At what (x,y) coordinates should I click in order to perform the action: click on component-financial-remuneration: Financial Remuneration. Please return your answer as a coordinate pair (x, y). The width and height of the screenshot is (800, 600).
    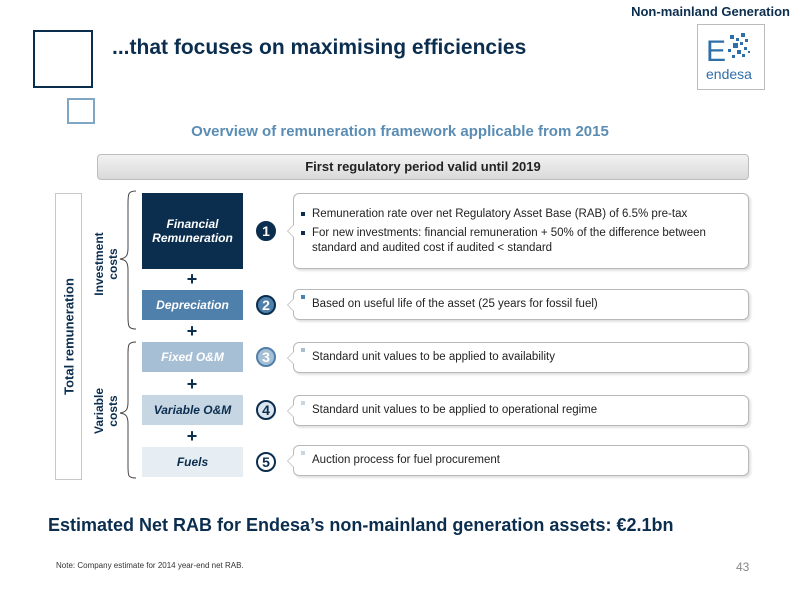
    Looking at the image, I should click on (192, 231).